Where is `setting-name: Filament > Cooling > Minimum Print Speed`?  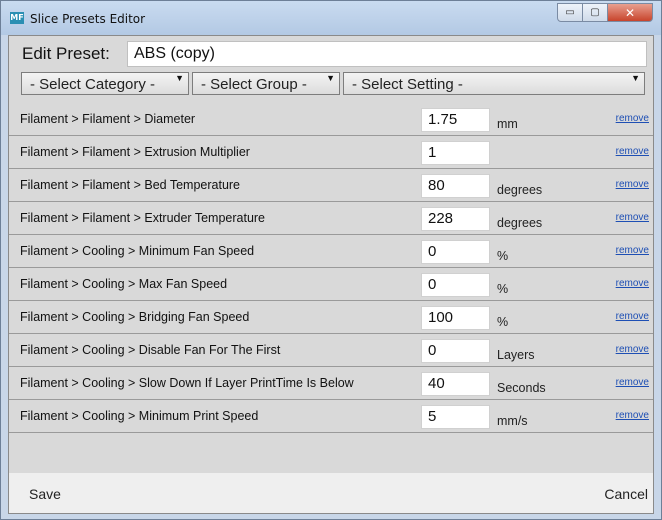
setting-name: Filament > Cooling > Minimum Print Speed is located at coordinates (139, 416).